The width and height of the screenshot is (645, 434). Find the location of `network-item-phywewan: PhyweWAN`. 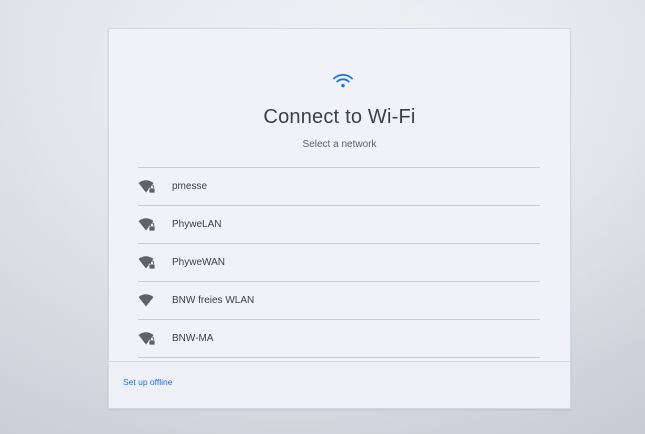

network-item-phywewan: PhyweWAN is located at coordinates (339, 263).